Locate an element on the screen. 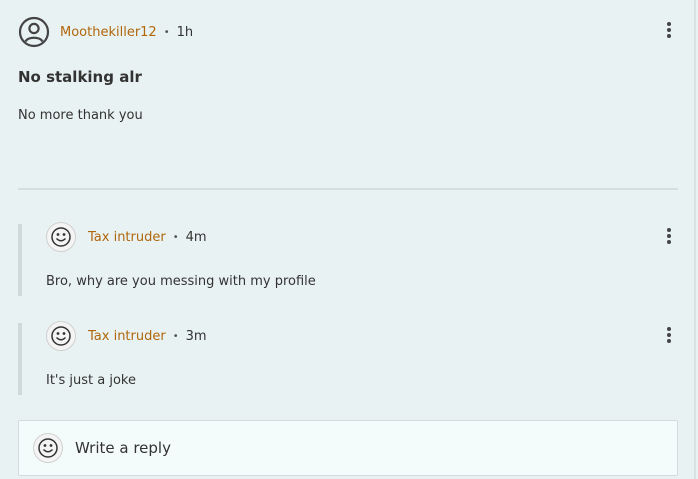  comment: Tax intruder • 3m It's just a joke is located at coordinates (348, 358).